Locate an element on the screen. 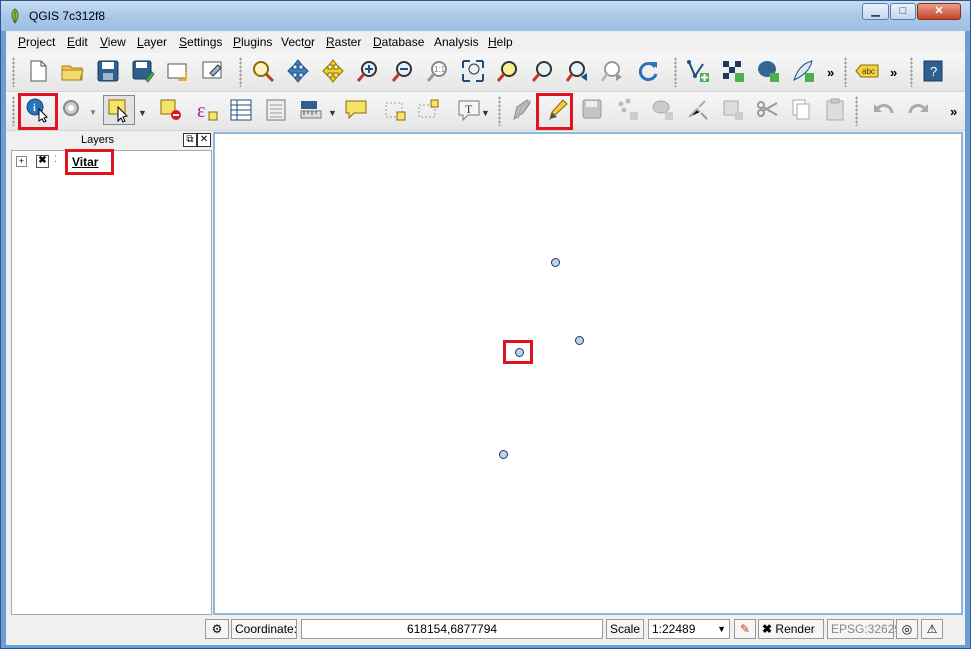 The image size is (971, 649). menu-layer: Layer is located at coordinates (152, 42).